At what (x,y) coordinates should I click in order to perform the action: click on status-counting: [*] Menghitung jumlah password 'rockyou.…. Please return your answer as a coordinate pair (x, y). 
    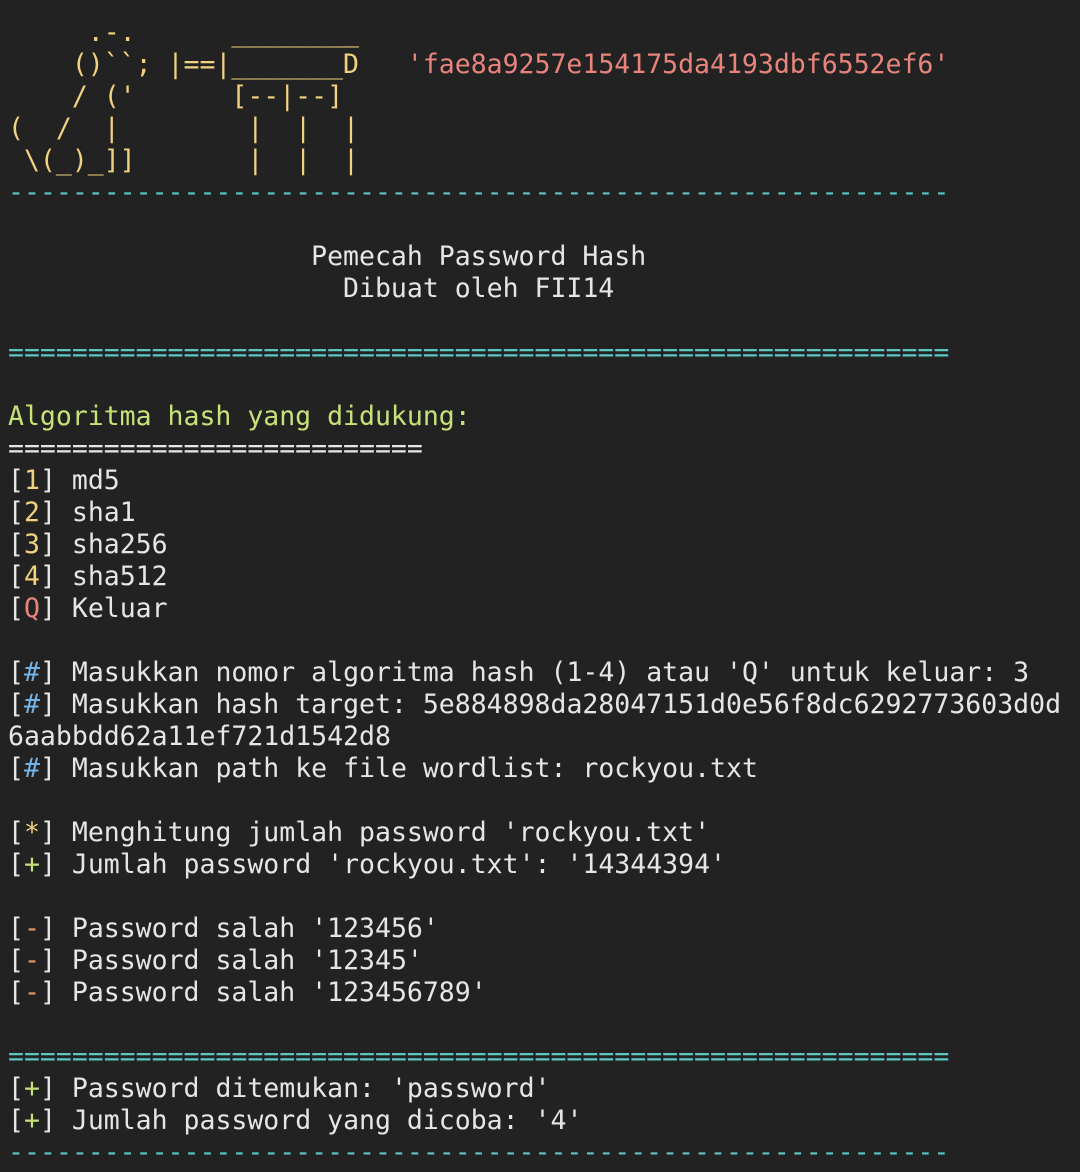
    Looking at the image, I should click on (359, 832).